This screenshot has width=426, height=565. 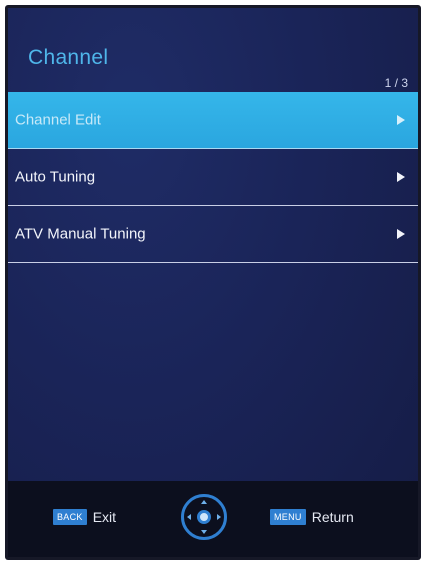 I want to click on dpad-icon, so click(x=204, y=517).